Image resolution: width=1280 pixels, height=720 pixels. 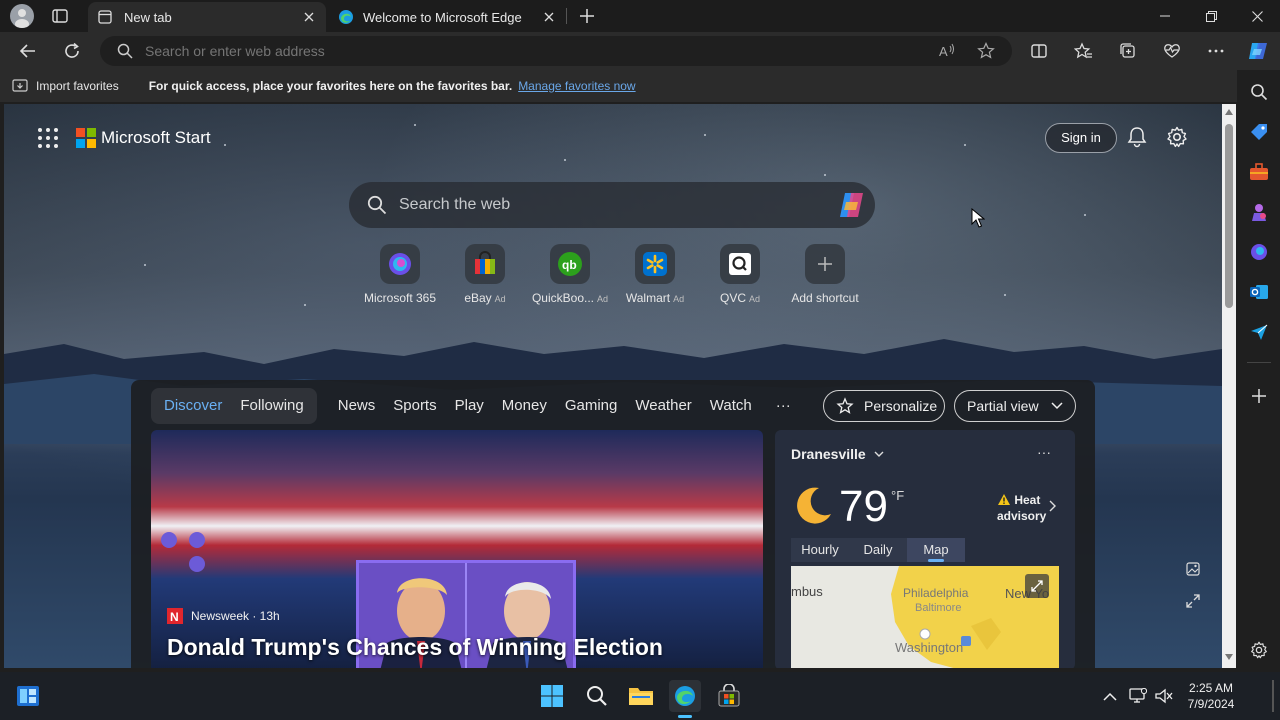 I want to click on outlook-icon, so click(x=1259, y=292).